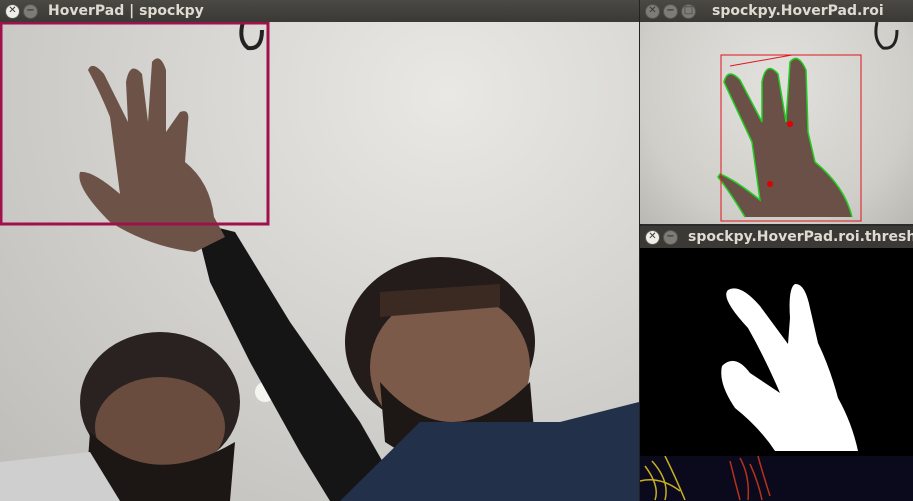  Describe the element at coordinates (886, 35) in the screenshot. I see `roi-ceiling-hook` at that location.